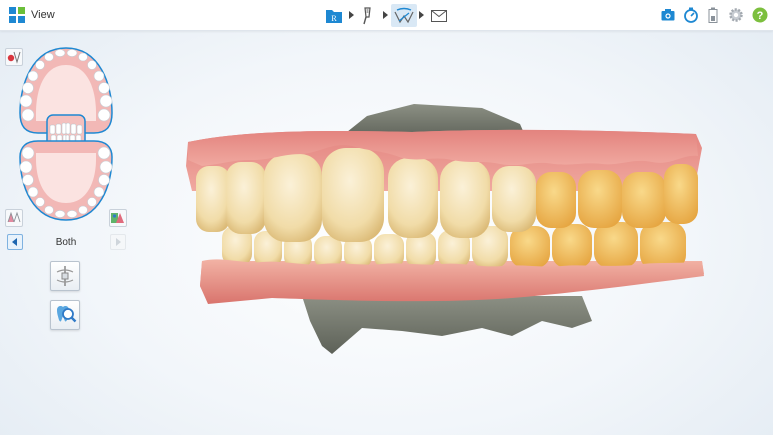  I want to click on chevron-right-icon, so click(118, 242).